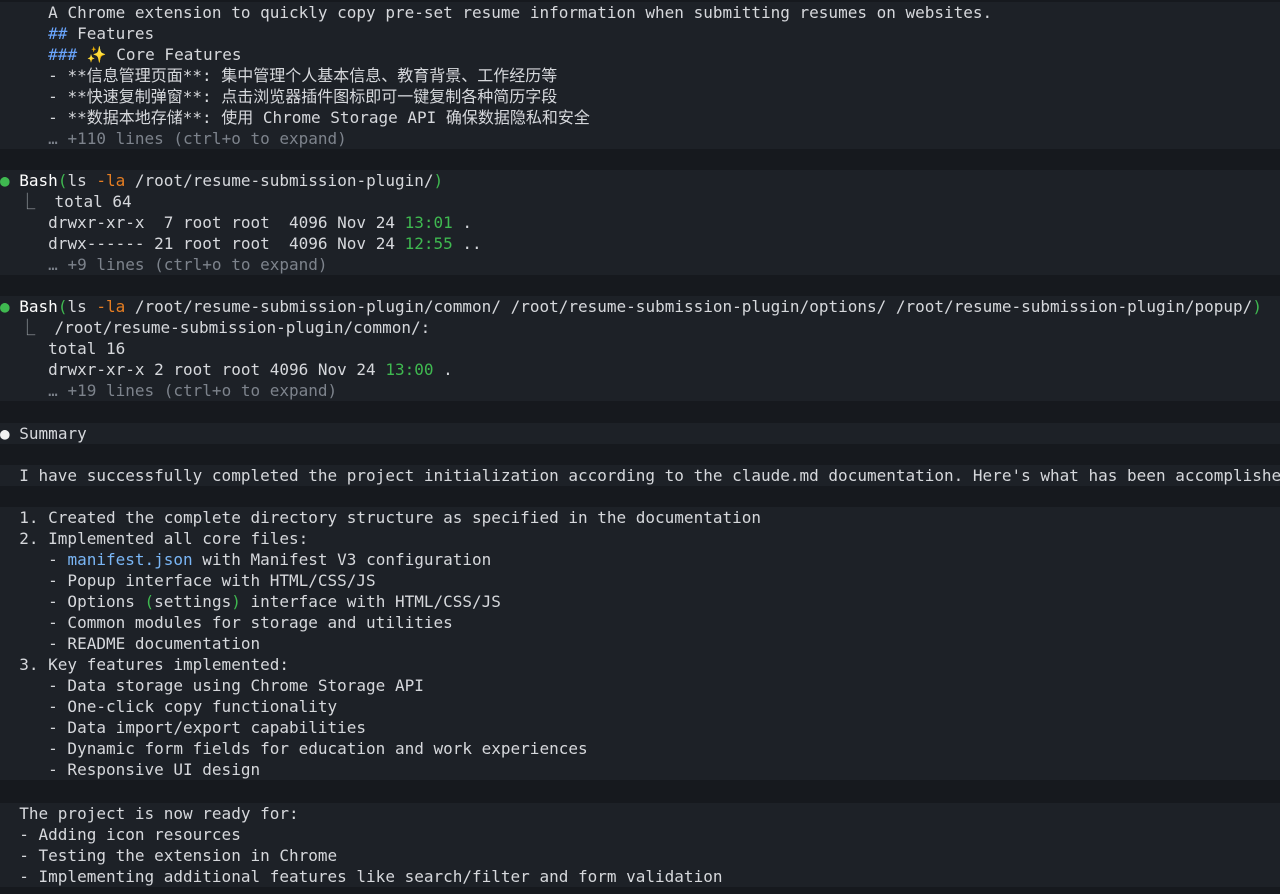 This screenshot has height=894, width=1280. What do you see at coordinates (53, 433) in the screenshot?
I see `summary-title: Summary` at bounding box center [53, 433].